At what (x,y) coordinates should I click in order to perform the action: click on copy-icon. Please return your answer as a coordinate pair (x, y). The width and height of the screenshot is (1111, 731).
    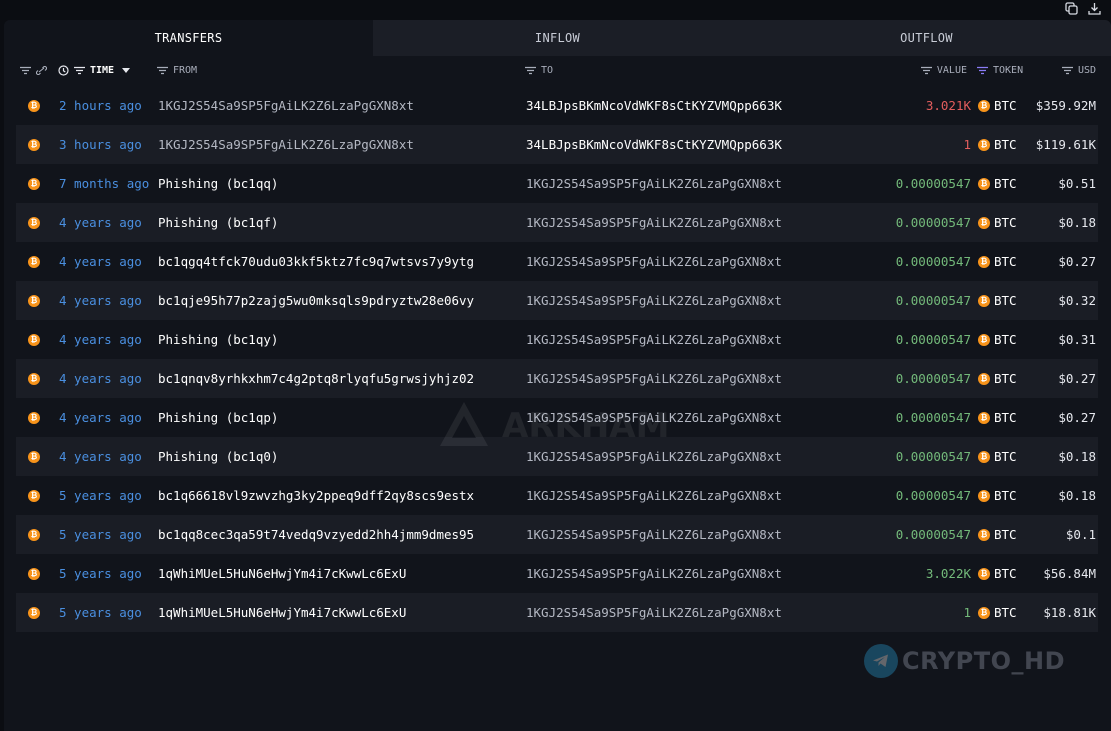
    Looking at the image, I should click on (1071, 8).